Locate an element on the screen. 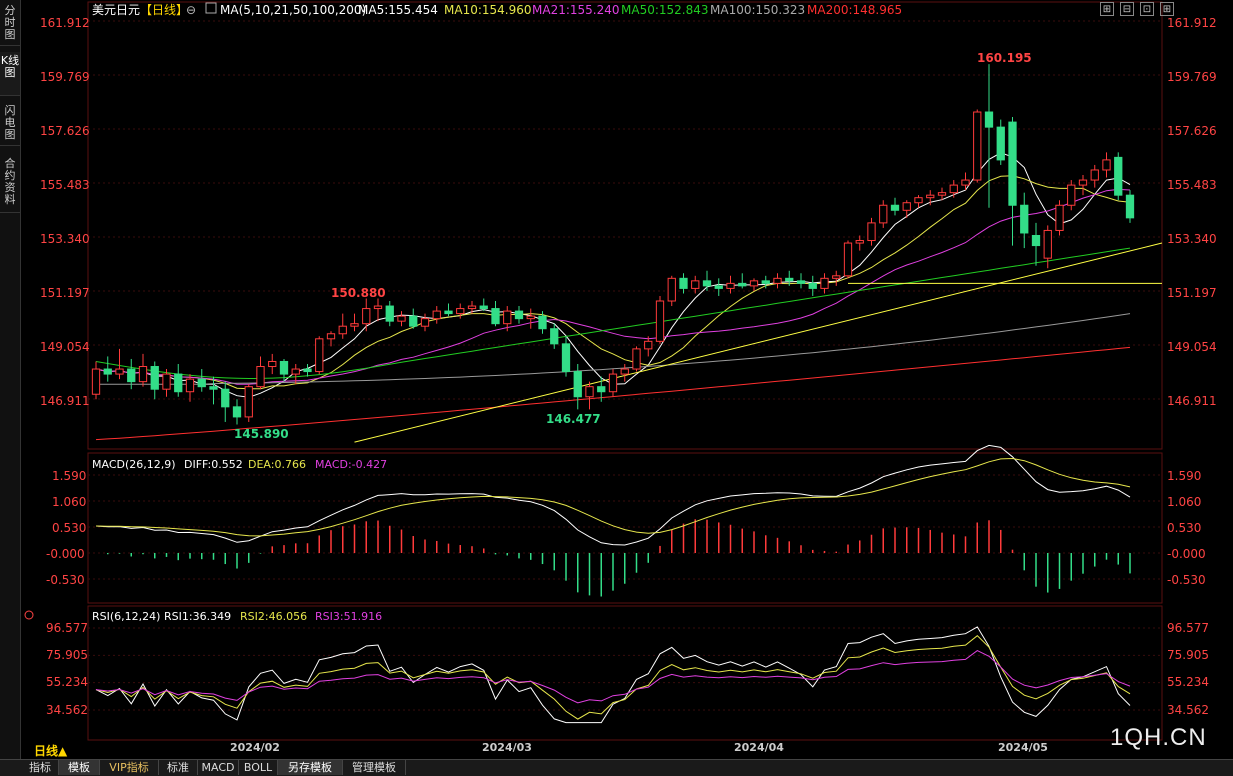 This screenshot has height=776, width=1233. tab-templates: 模板 is located at coordinates (79, 767).